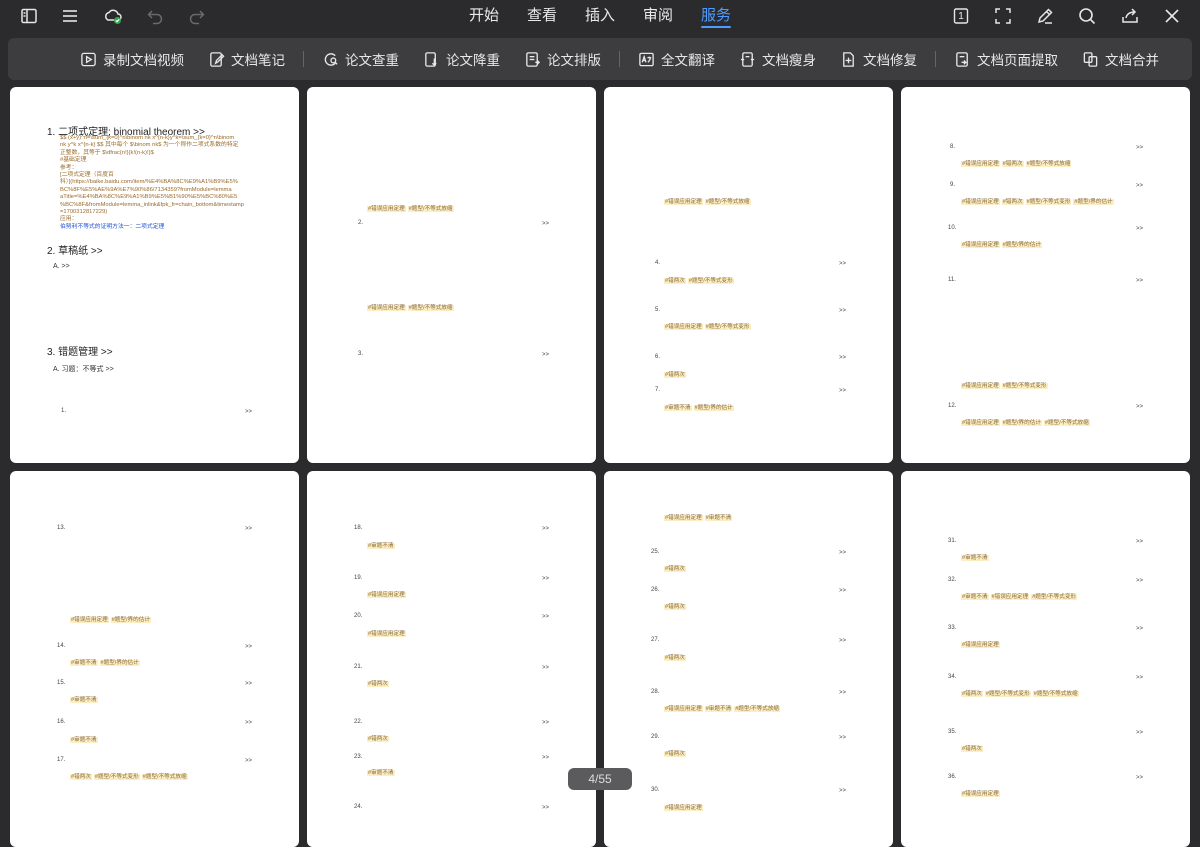  What do you see at coordinates (1005, 385) in the screenshot?
I see `tag-row: #错误应用定理 #题型/不等式变形` at bounding box center [1005, 385].